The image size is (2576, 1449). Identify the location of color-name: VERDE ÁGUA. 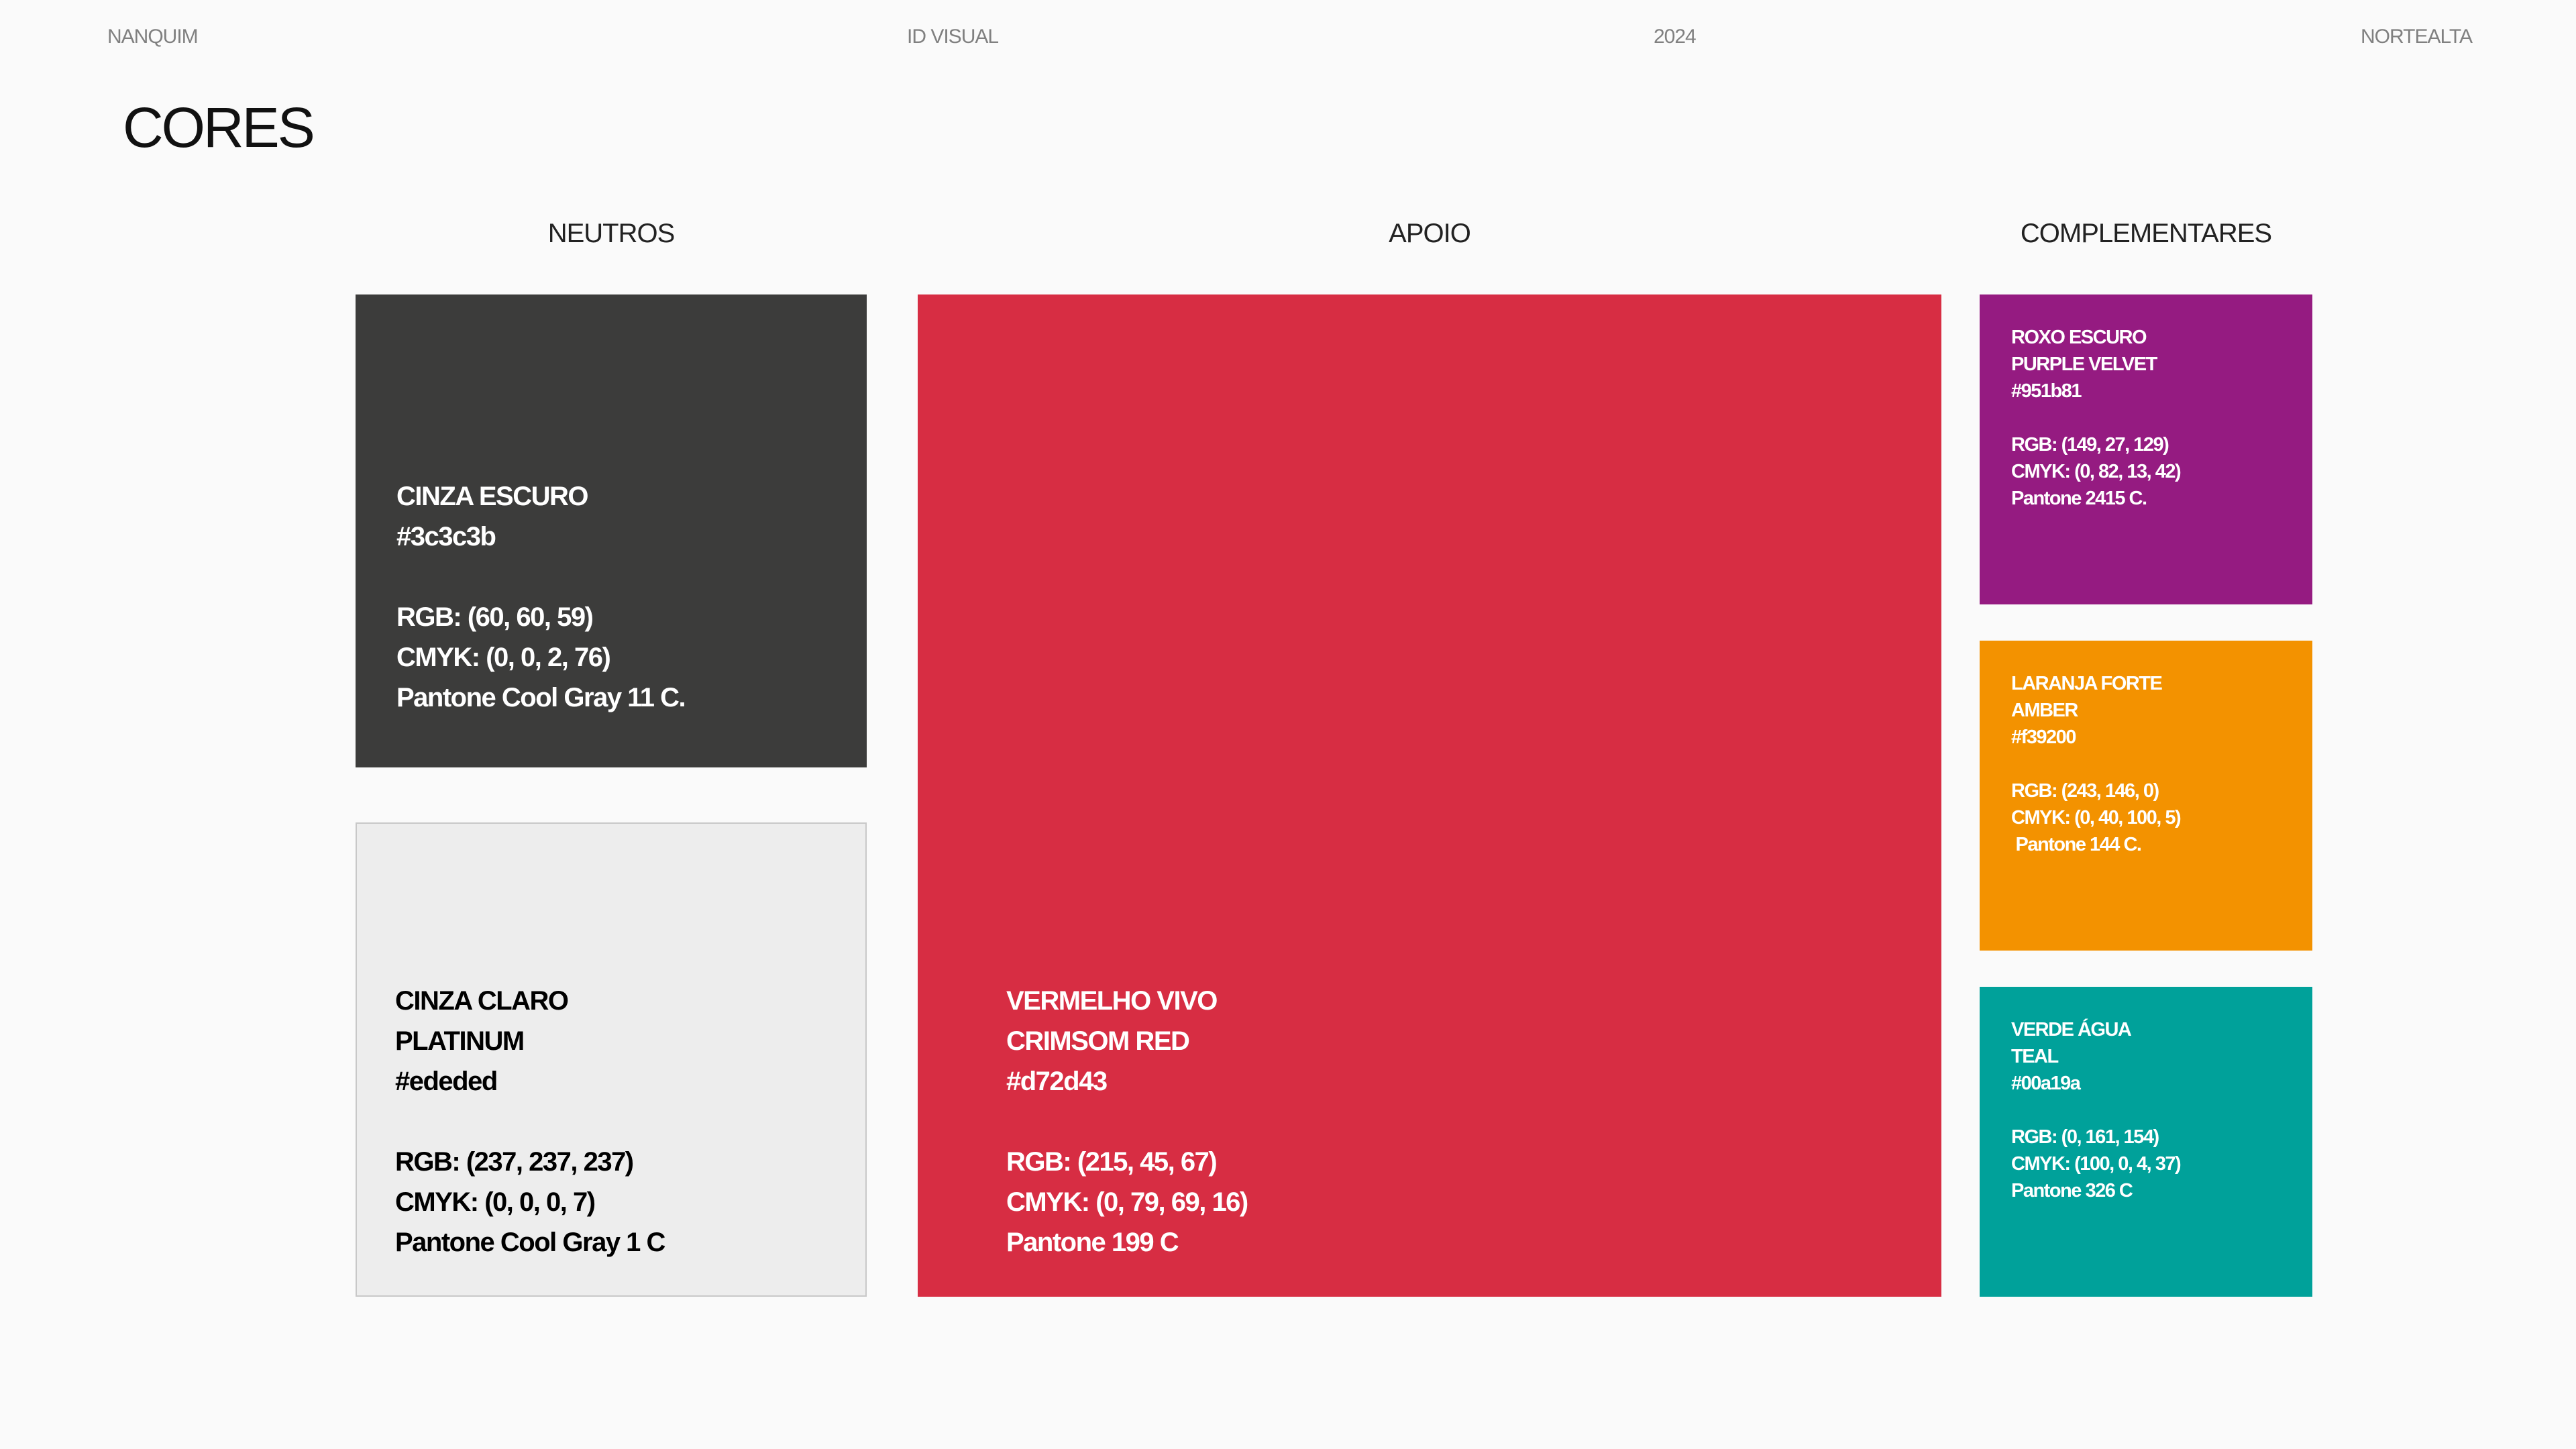
(2071, 1029).